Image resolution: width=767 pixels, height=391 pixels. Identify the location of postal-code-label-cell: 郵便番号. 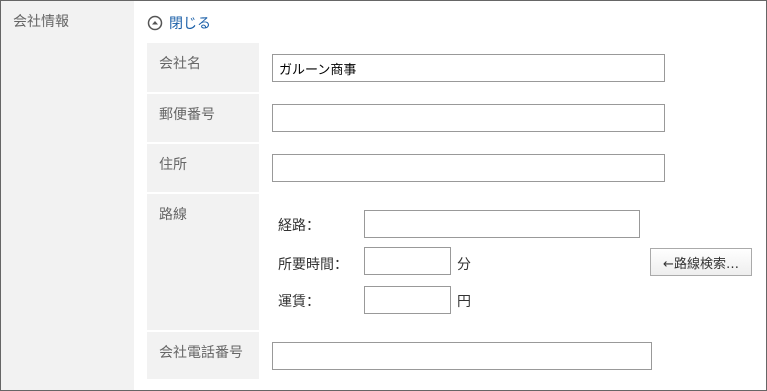
(203, 118).